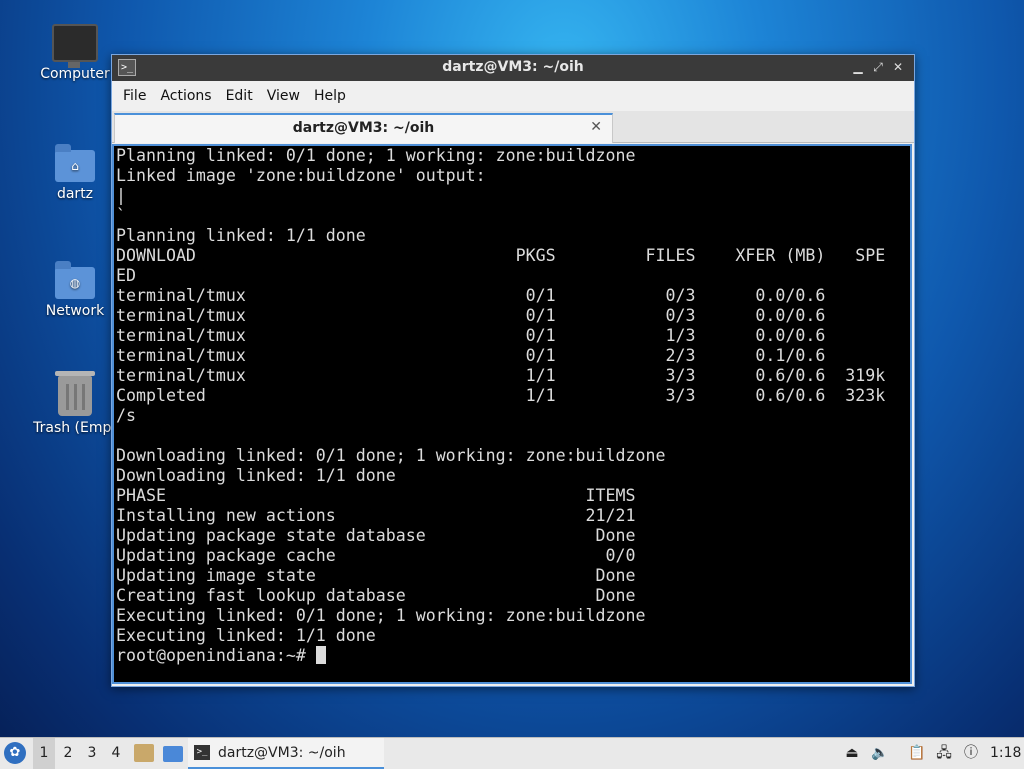 The image size is (1024, 769). I want to click on workspace-2: 2, so click(68, 753).